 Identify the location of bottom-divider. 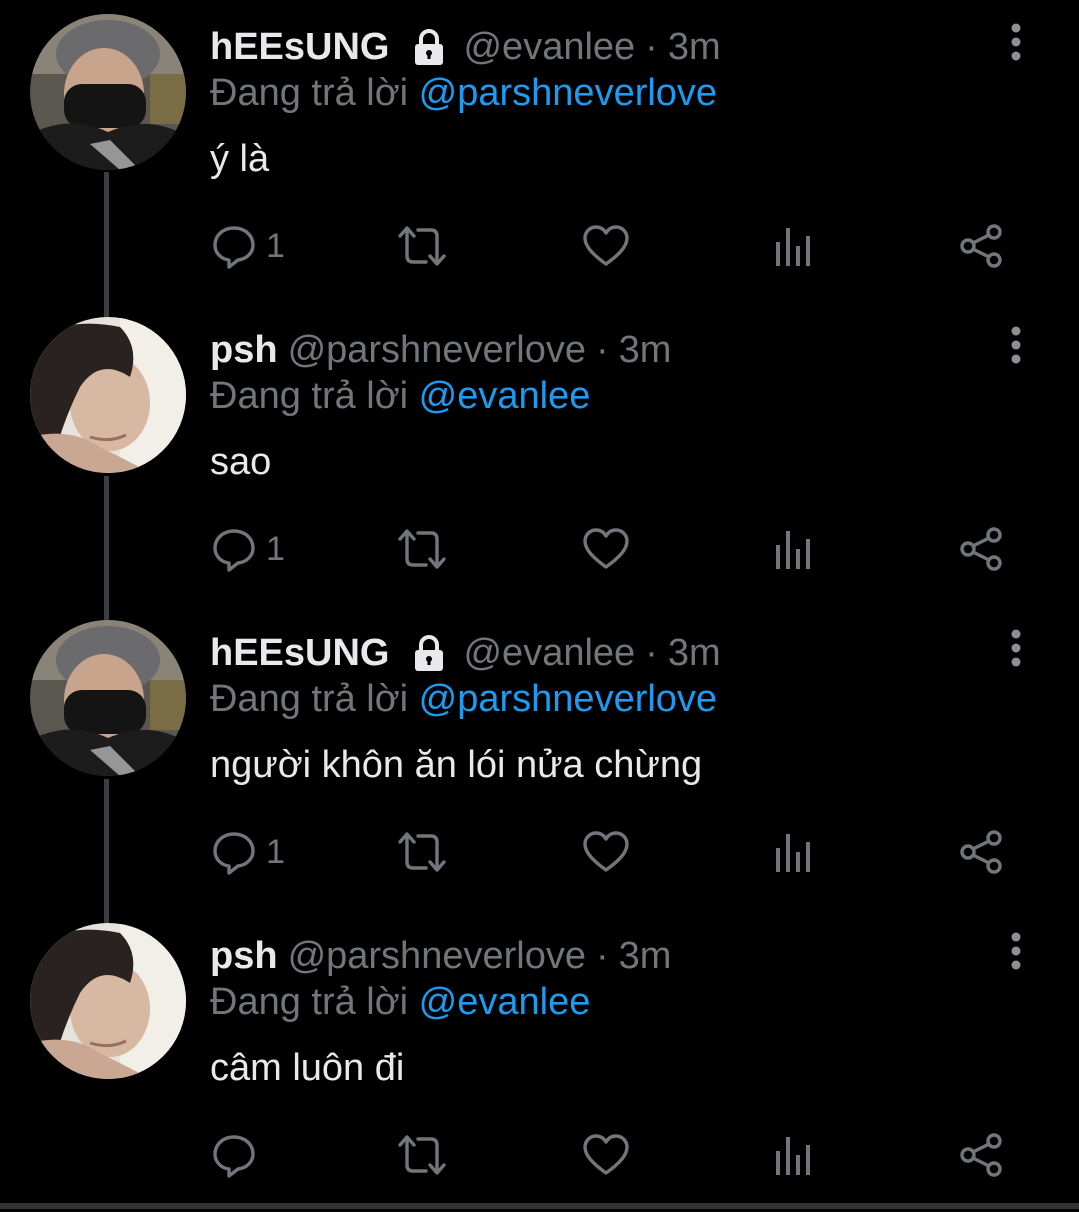
(539, 1206).